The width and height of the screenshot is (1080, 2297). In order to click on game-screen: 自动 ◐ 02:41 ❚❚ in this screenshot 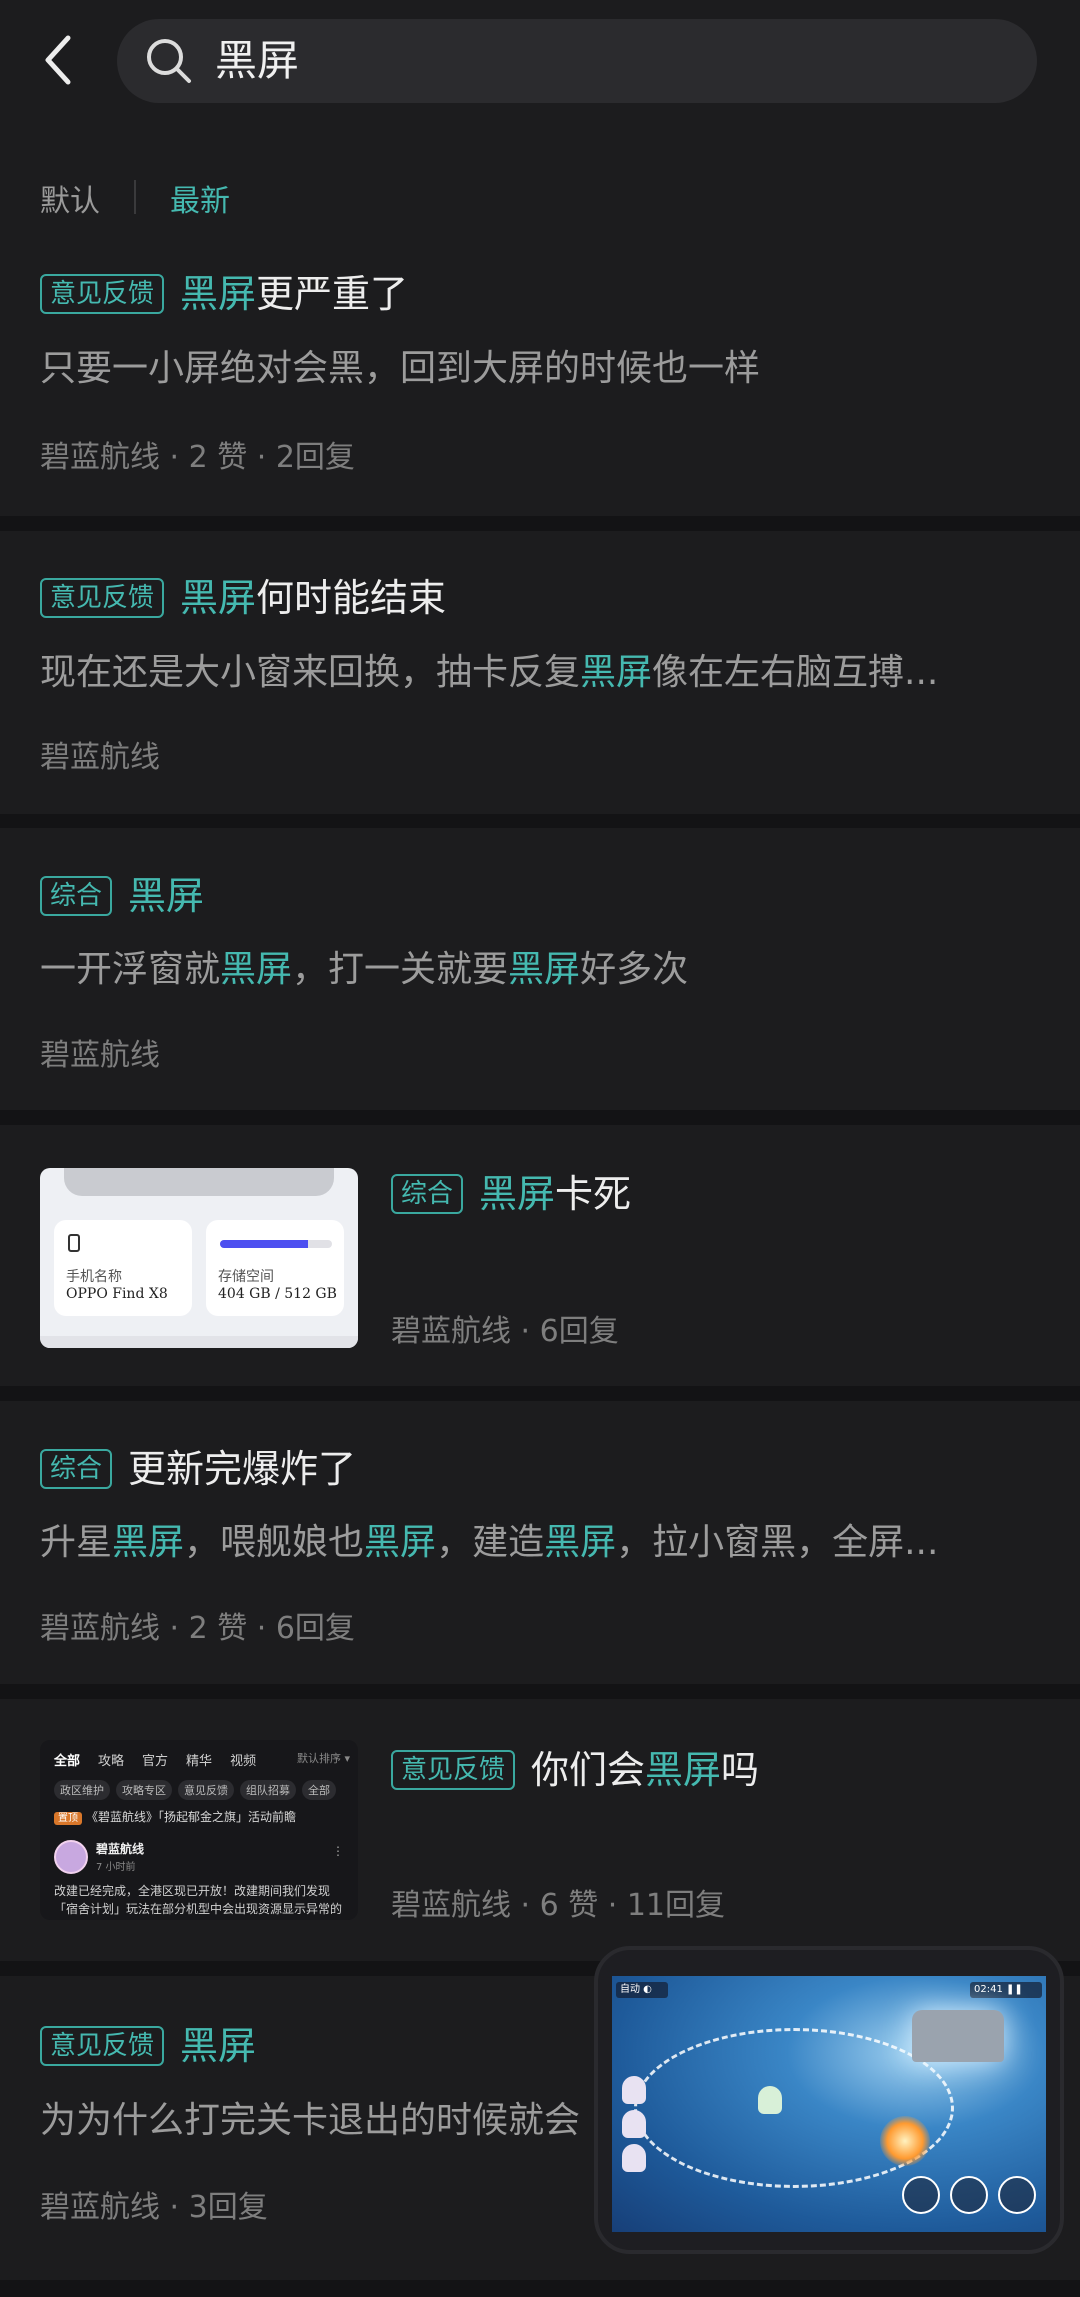, I will do `click(829, 2104)`.